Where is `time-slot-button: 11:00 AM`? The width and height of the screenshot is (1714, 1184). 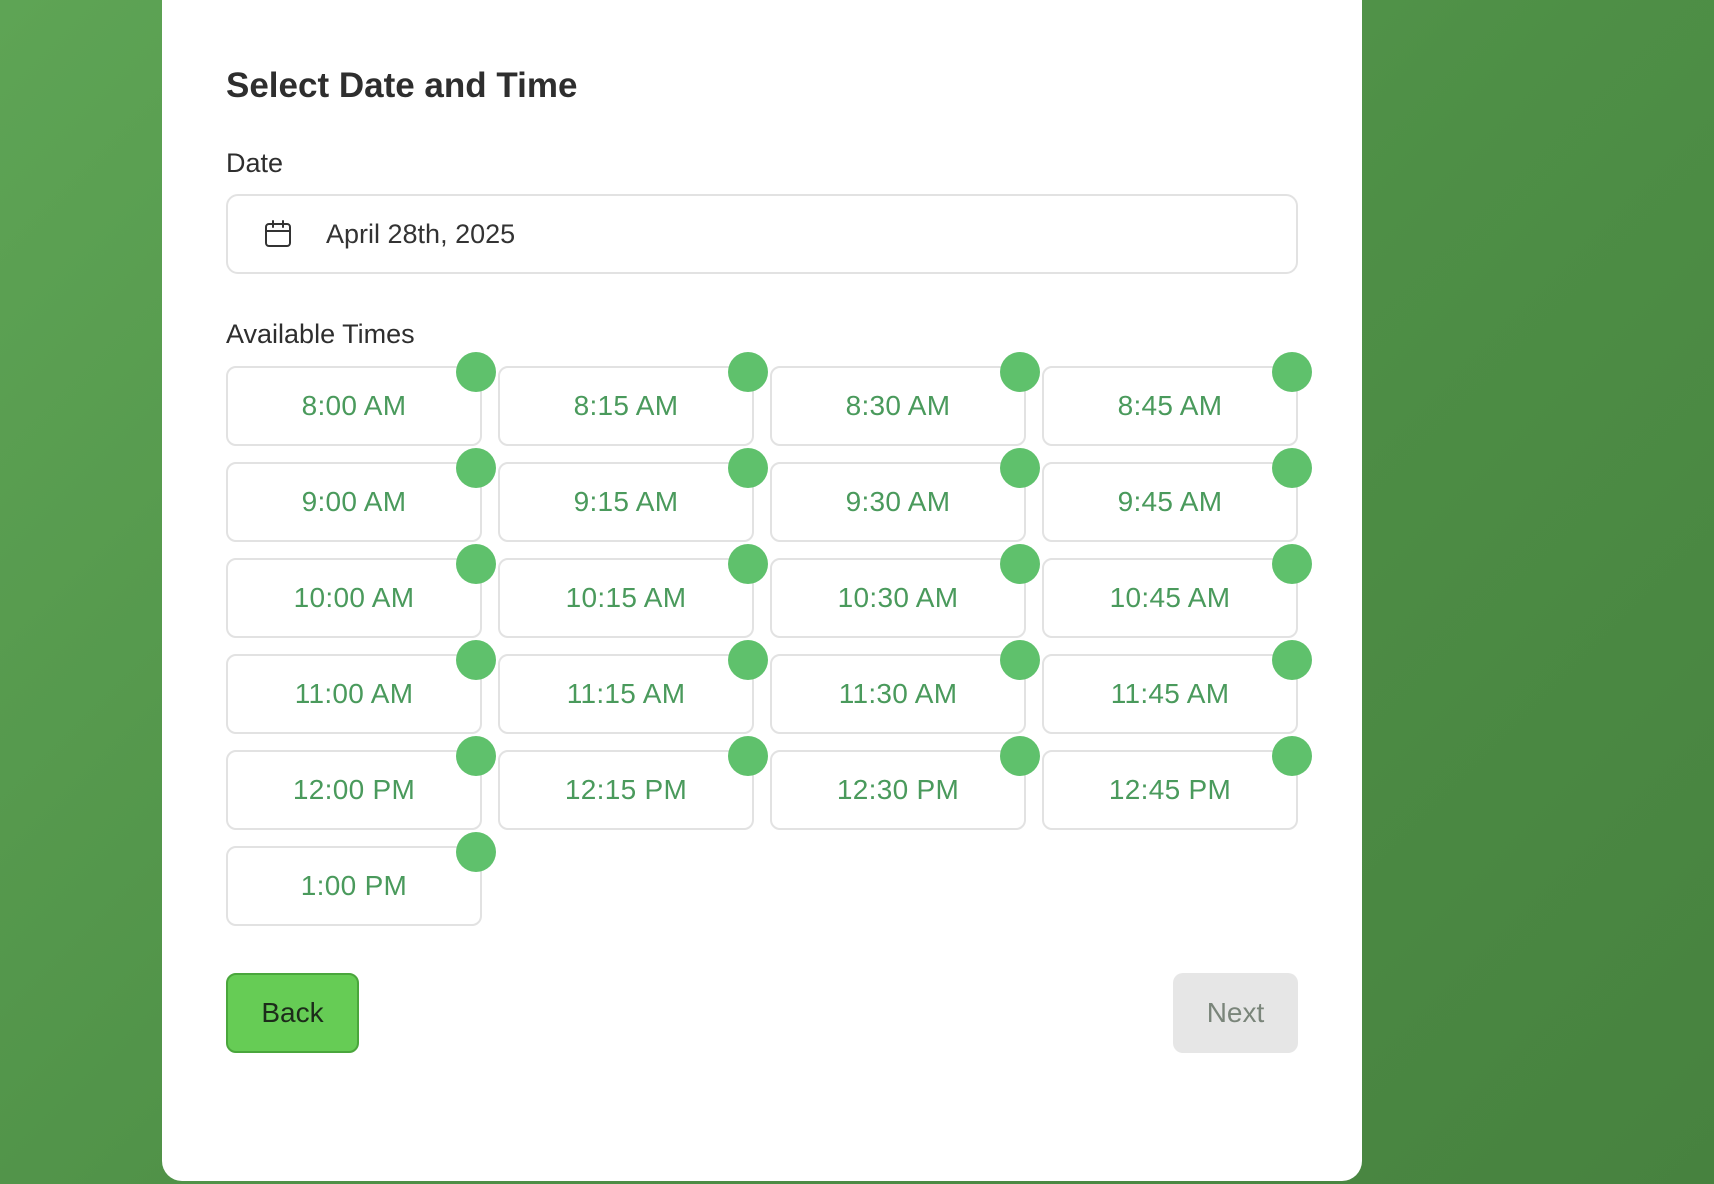 time-slot-button: 11:00 AM is located at coordinates (361, 687).